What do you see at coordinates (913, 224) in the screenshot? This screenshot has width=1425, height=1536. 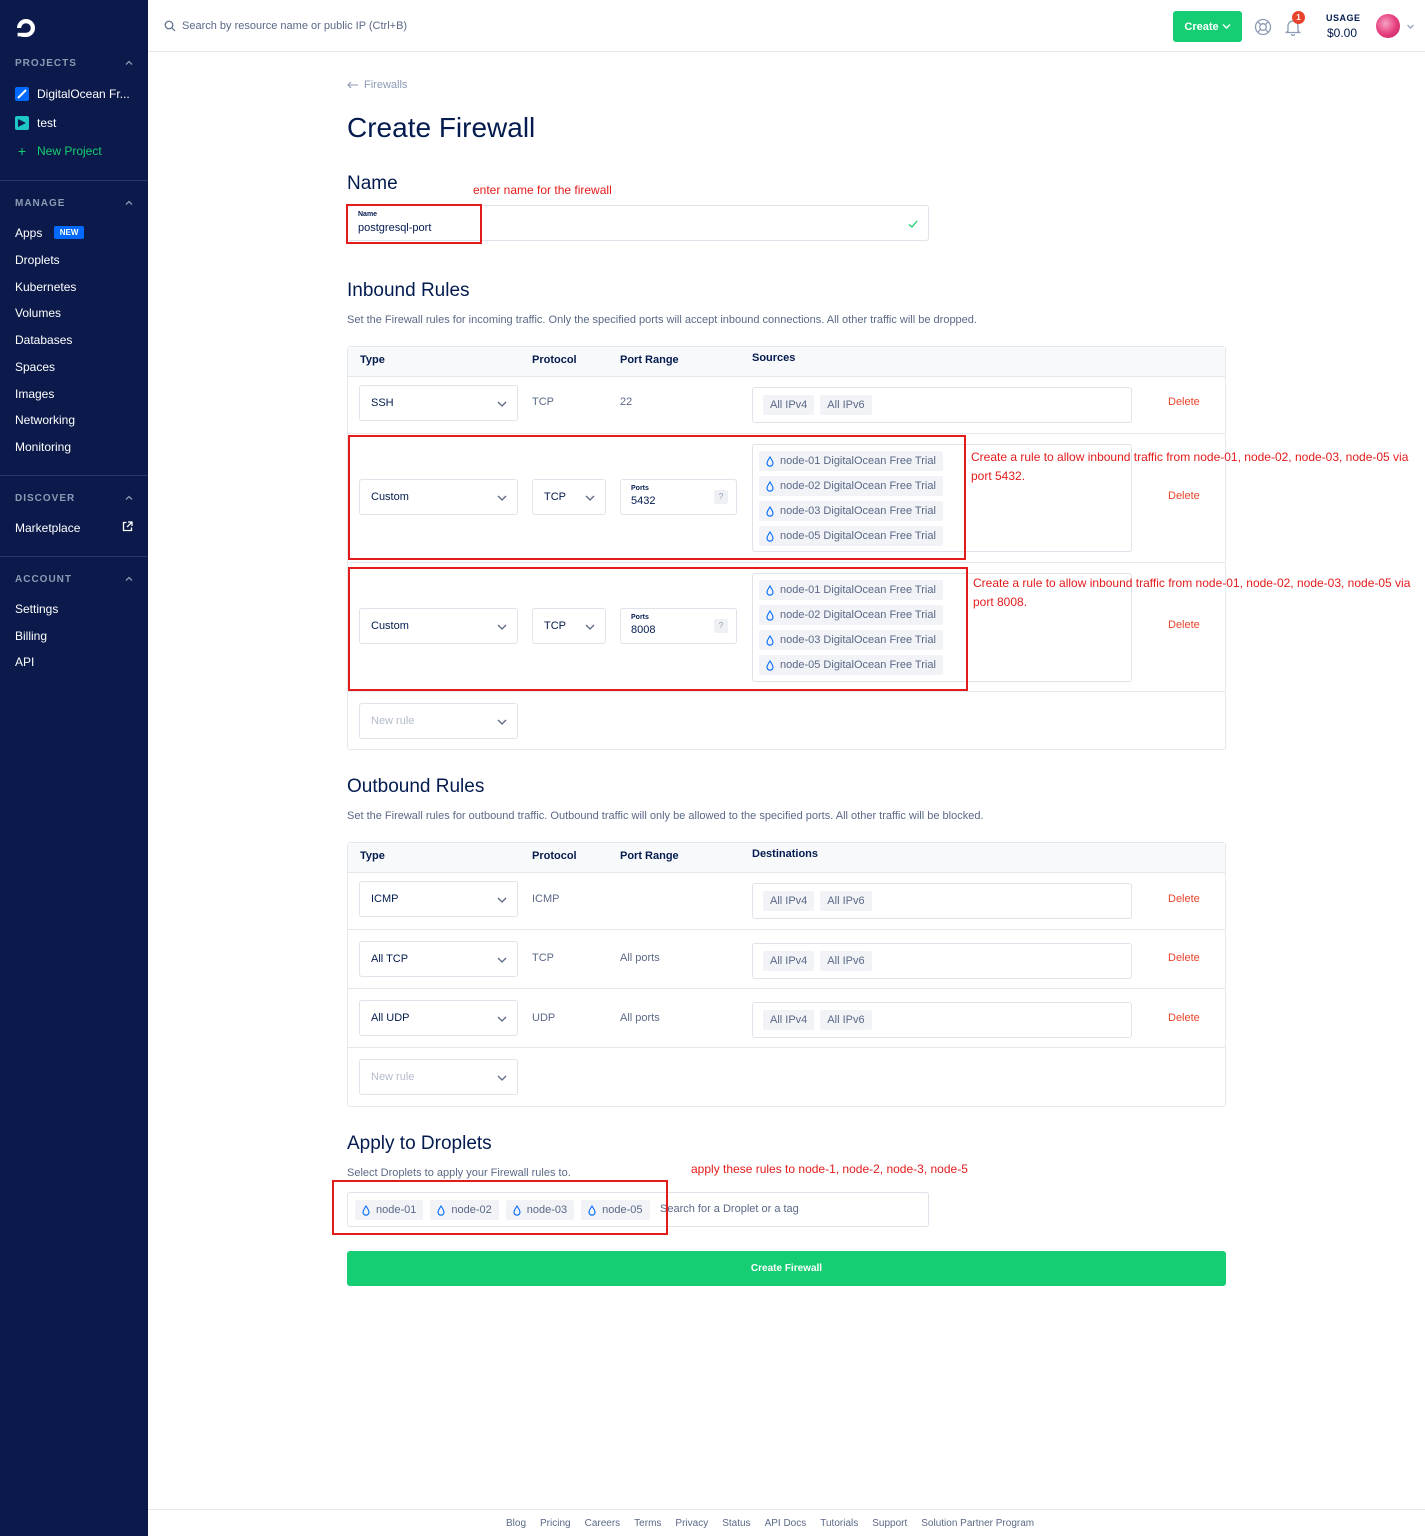 I see `check-icon` at bounding box center [913, 224].